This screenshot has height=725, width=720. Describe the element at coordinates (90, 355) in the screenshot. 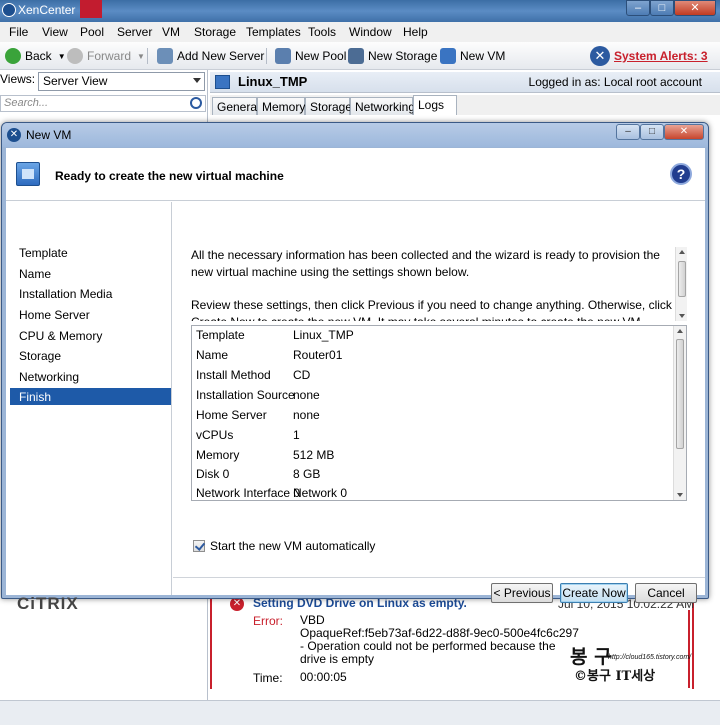

I see `step-storage: Storage` at that location.